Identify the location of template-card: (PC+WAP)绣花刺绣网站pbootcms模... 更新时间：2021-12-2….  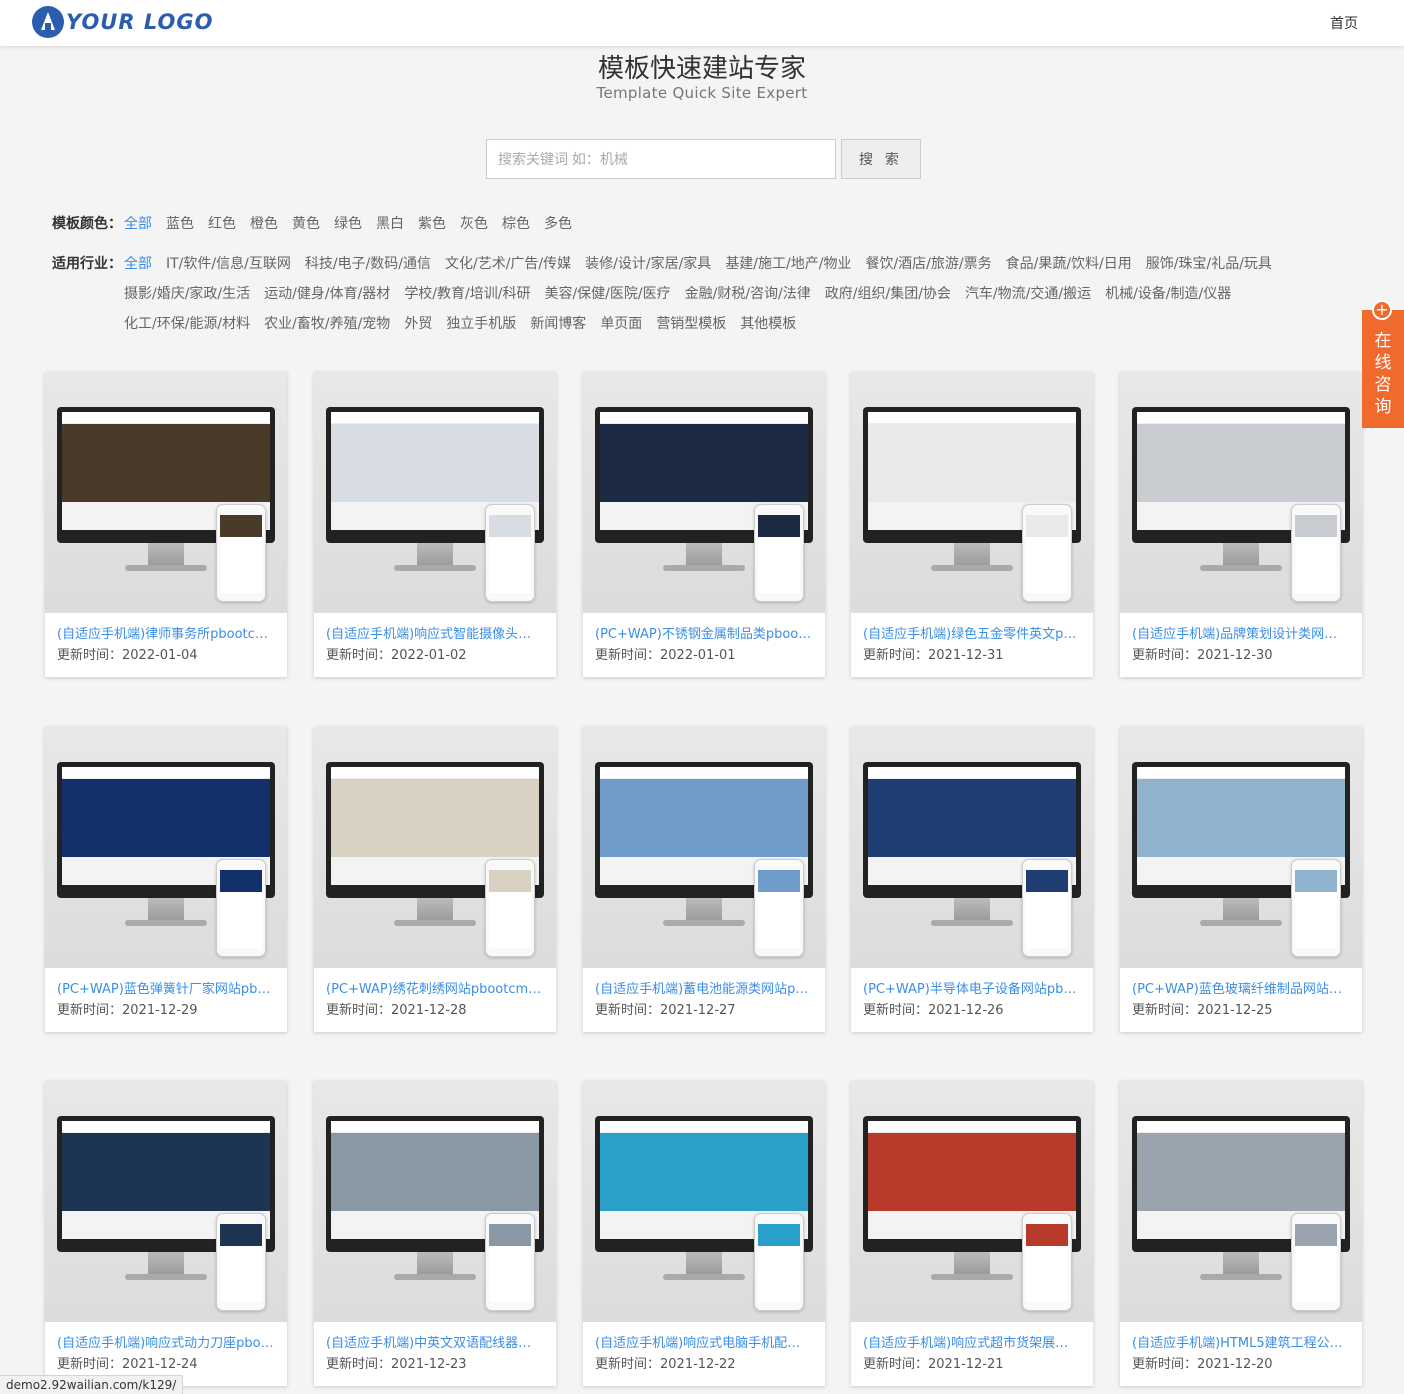
(435, 879).